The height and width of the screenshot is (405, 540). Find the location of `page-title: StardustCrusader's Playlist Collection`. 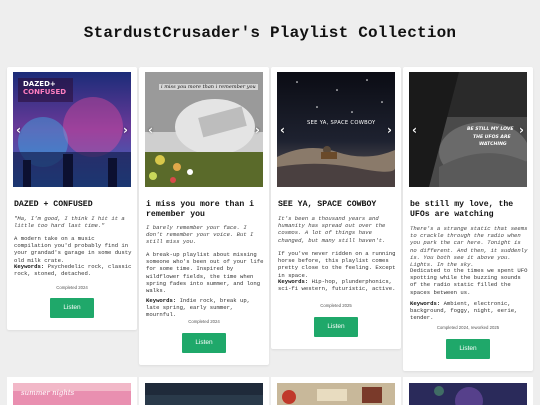

page-title: StardustCrusader's Playlist Collection is located at coordinates (270, 33).